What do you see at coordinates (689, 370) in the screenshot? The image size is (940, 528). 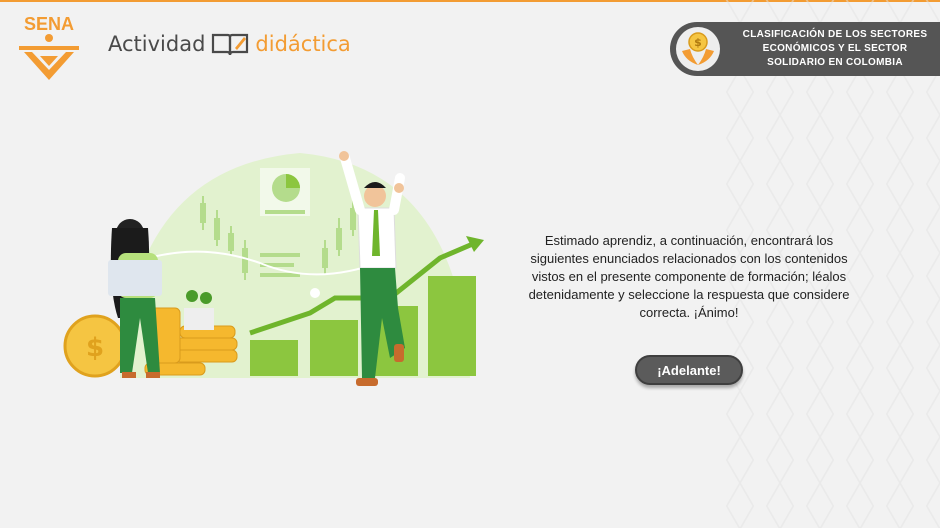 I see `adelante-button: ¡Adelante!` at bounding box center [689, 370].